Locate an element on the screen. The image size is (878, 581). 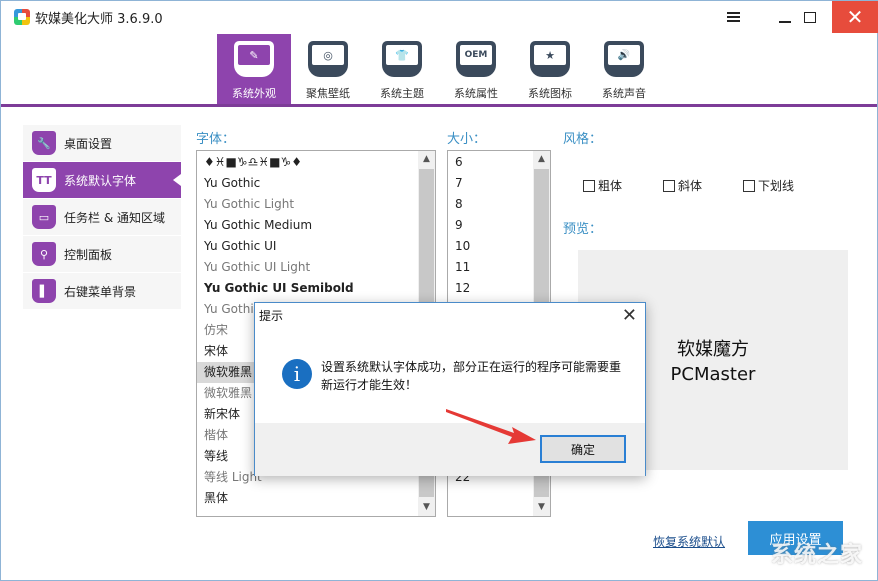
watermark: 系统之家 is located at coordinates (817, 555).